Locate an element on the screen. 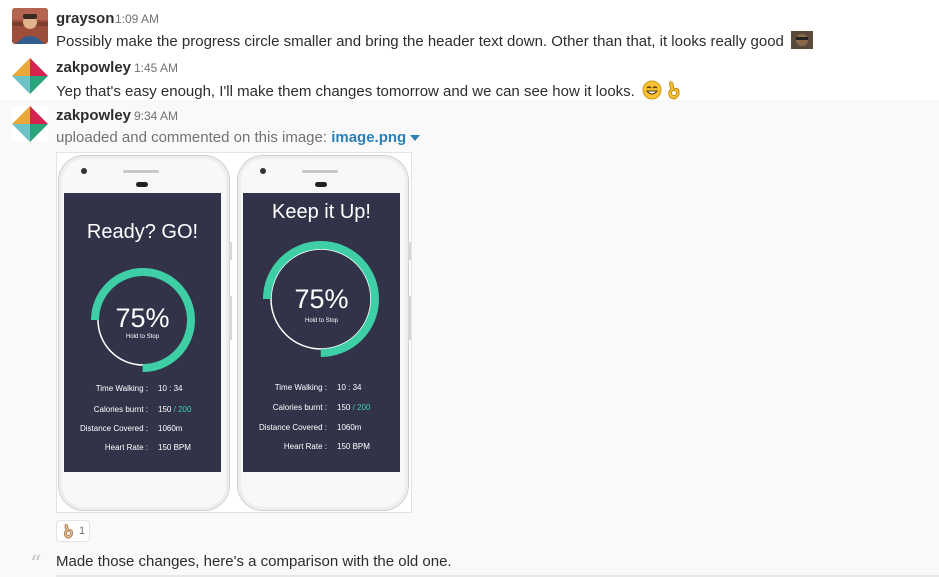 The image size is (939, 577). reaction-ok-hand: 1 is located at coordinates (73, 531).